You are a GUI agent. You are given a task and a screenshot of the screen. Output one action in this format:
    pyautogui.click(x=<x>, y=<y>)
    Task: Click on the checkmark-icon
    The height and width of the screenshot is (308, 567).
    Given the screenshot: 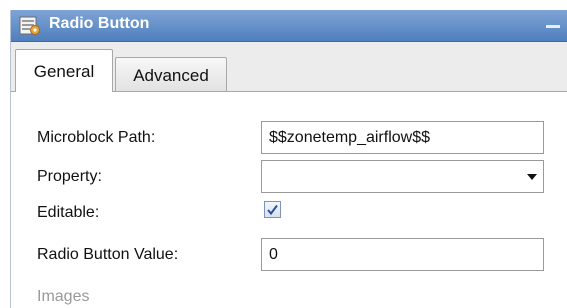 What is the action you would take?
    pyautogui.click(x=272, y=210)
    